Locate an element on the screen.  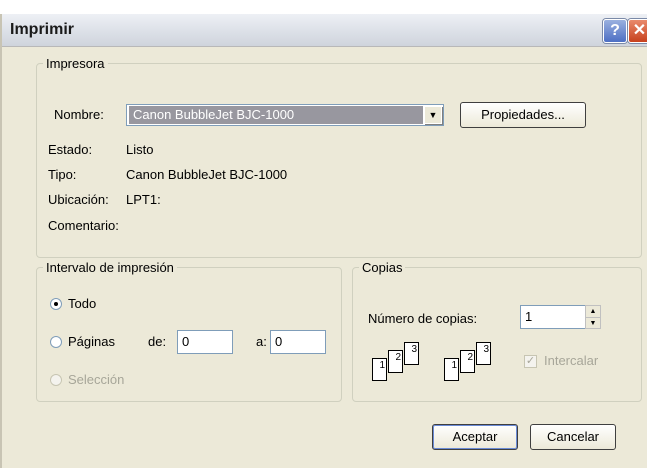
type-label: Tipo: is located at coordinates (62, 174).